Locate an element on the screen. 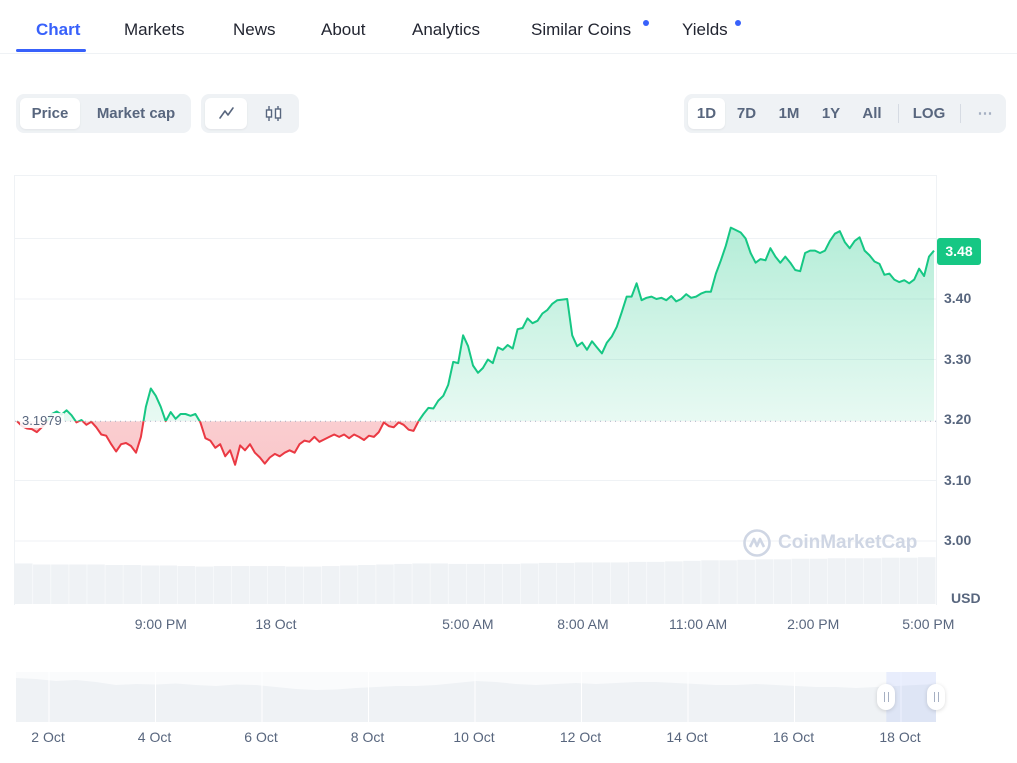  navigator-date-label: 18 Oct is located at coordinates (900, 737).